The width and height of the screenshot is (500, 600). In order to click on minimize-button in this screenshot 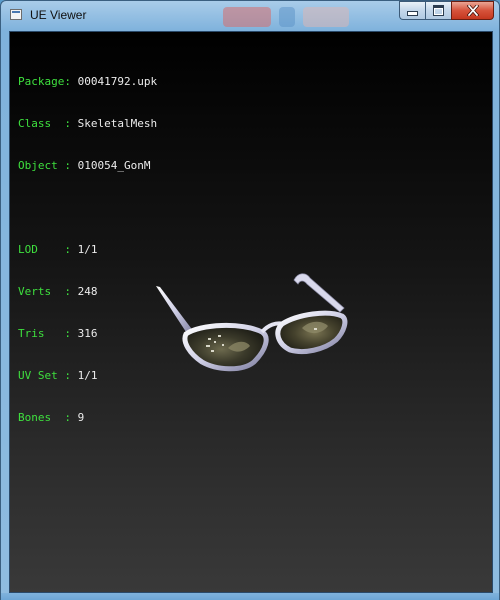, I will do `click(412, 10)`.